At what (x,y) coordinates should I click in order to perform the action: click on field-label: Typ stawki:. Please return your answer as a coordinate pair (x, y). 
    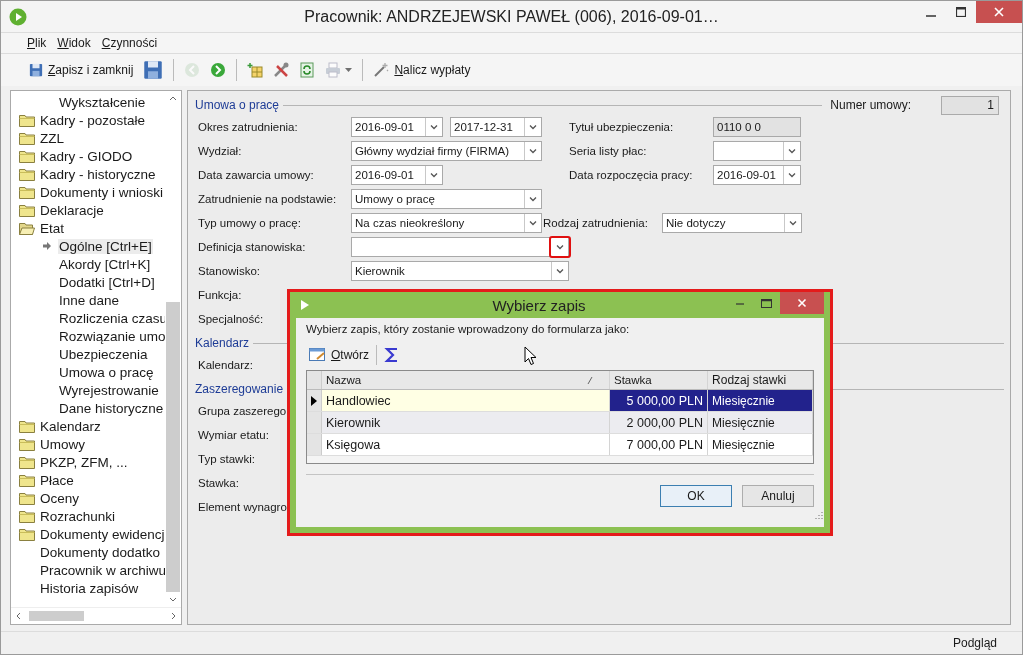
    Looking at the image, I should click on (227, 459).